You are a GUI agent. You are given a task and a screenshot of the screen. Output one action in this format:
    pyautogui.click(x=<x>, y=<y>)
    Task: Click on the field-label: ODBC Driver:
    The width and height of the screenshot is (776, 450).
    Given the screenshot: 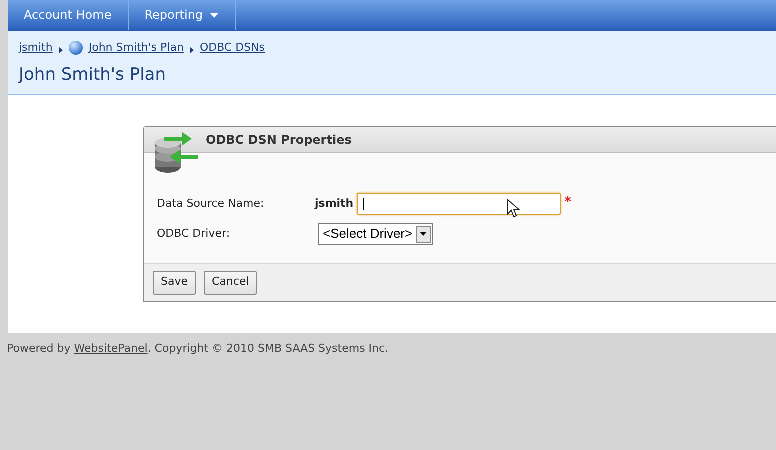 What is the action you would take?
    pyautogui.click(x=194, y=234)
    